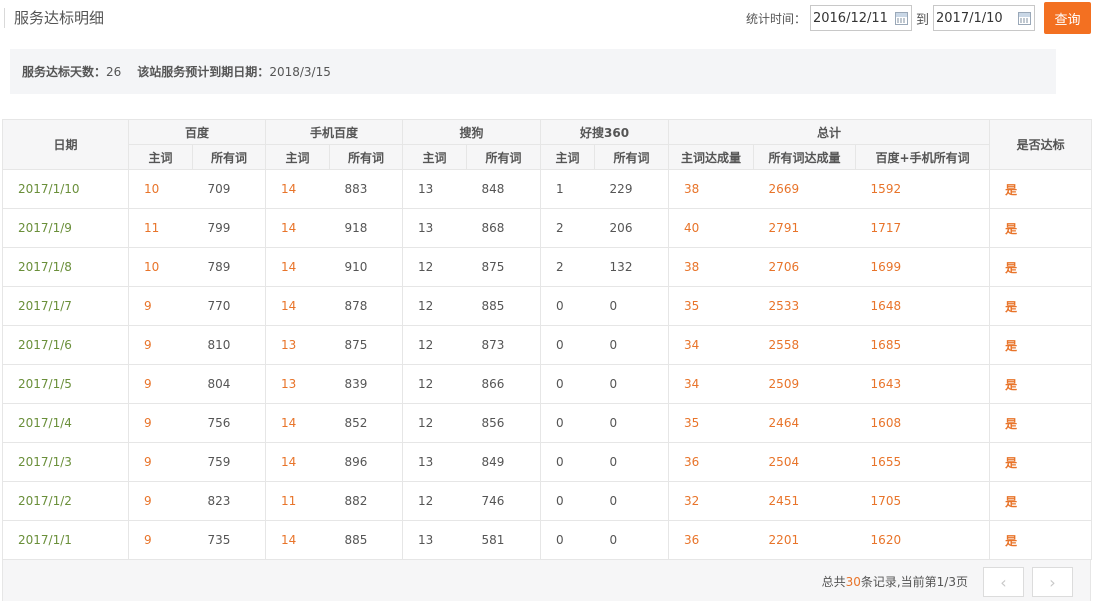 The height and width of the screenshot is (601, 1094). Describe the element at coordinates (229, 267) in the screenshot. I see `row-cell: 789` at that location.